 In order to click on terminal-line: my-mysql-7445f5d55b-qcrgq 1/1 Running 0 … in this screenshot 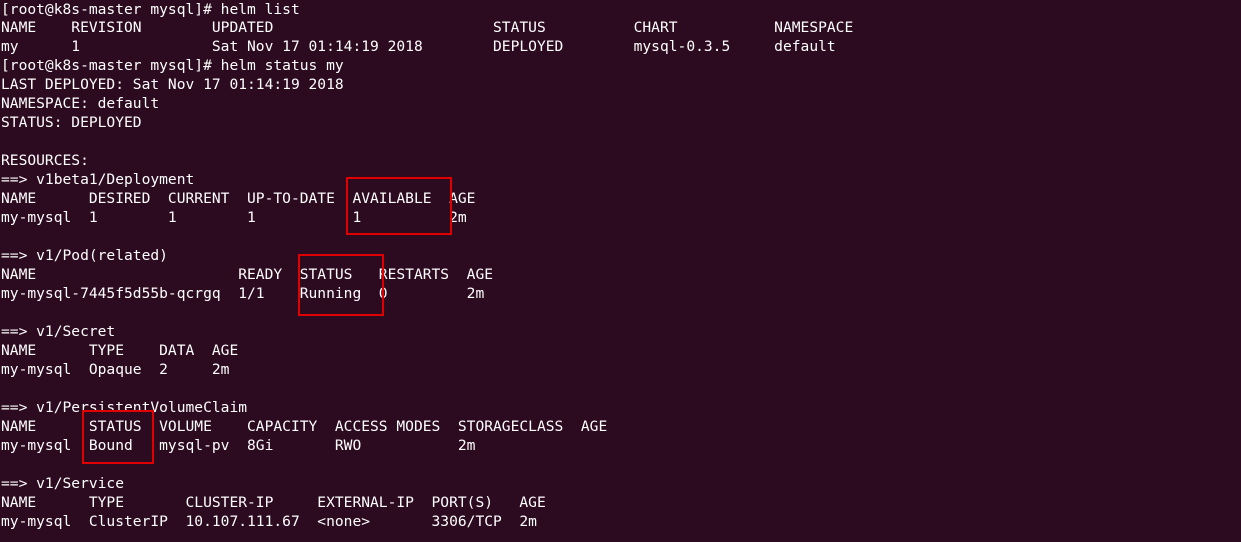, I will do `click(243, 293)`.